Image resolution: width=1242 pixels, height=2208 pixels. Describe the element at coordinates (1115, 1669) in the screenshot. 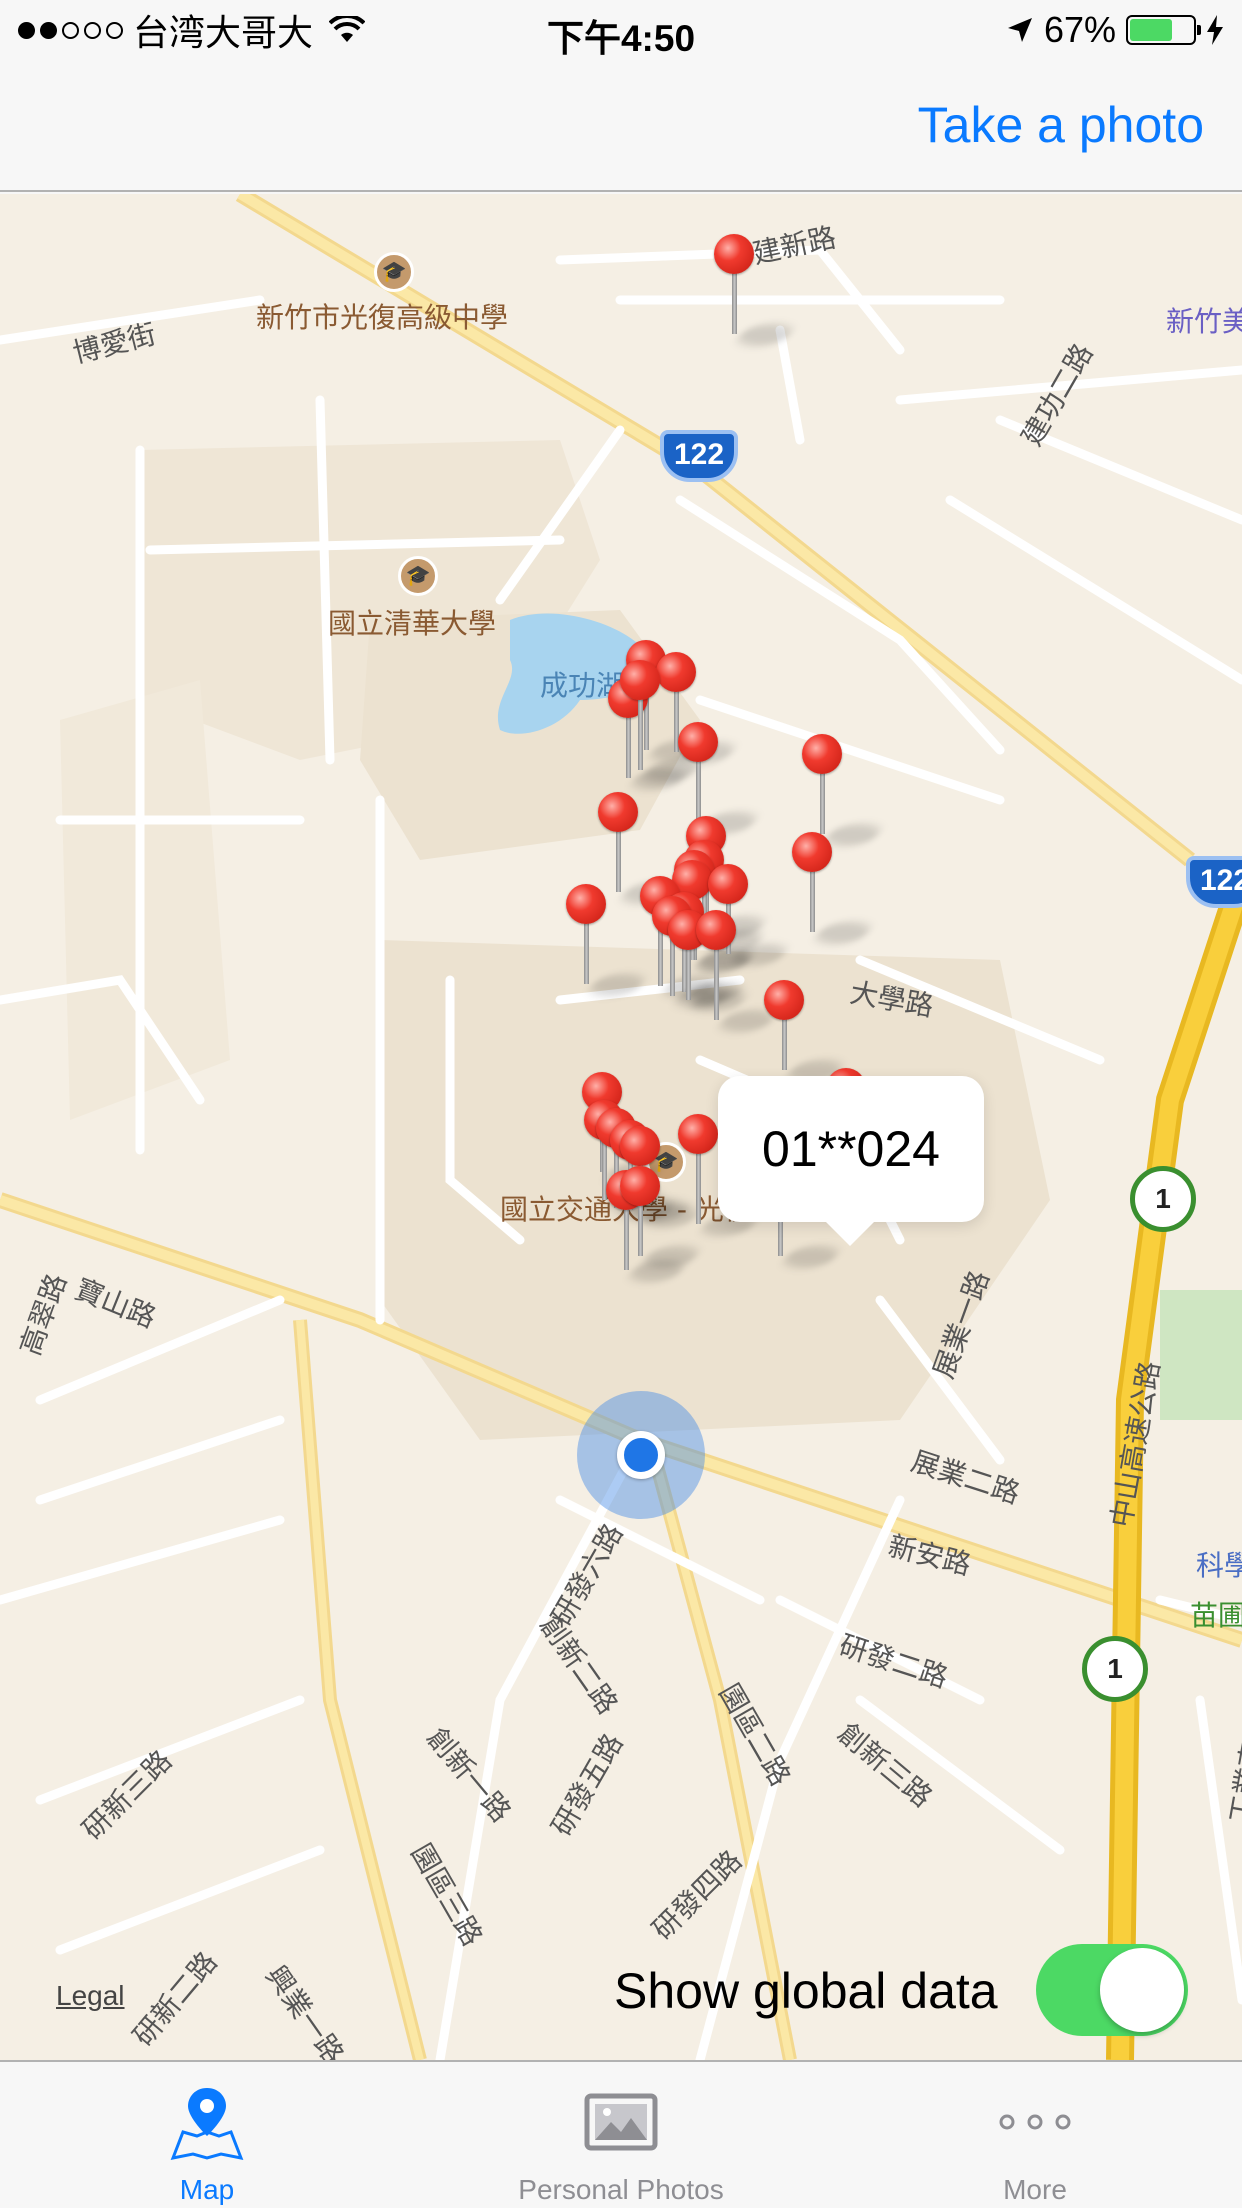

I see `route-1-marker-south: 1` at that location.